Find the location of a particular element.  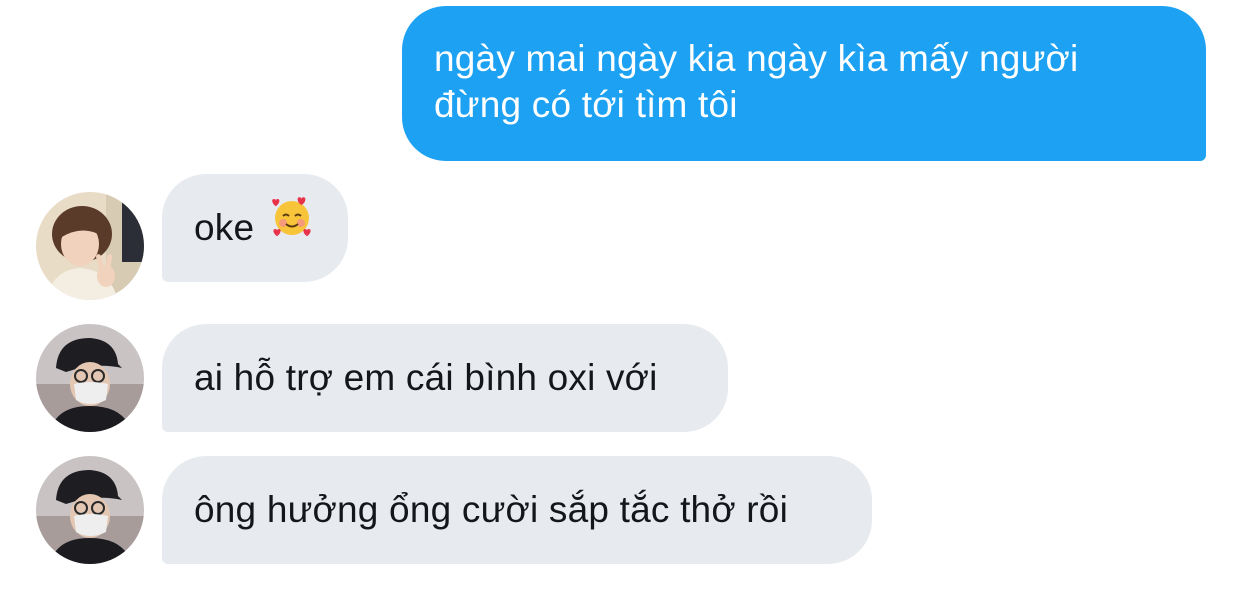

incoming-message-row: ông hưởng ổng cười sắp tắc thở rồi is located at coordinates (440, 510).